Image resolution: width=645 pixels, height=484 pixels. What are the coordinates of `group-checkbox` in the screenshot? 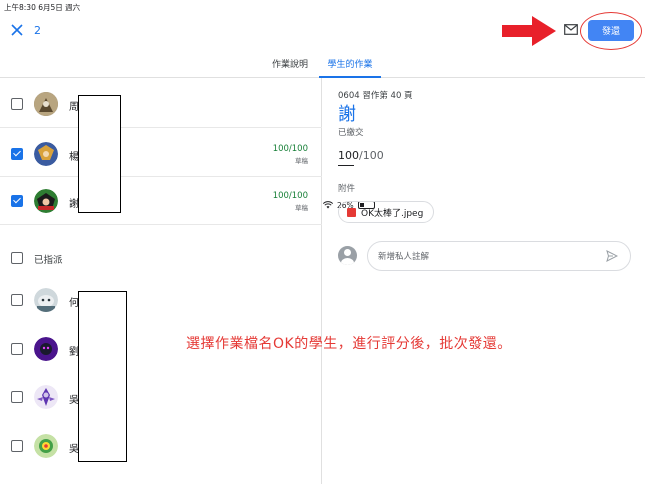 It's located at (17, 258).